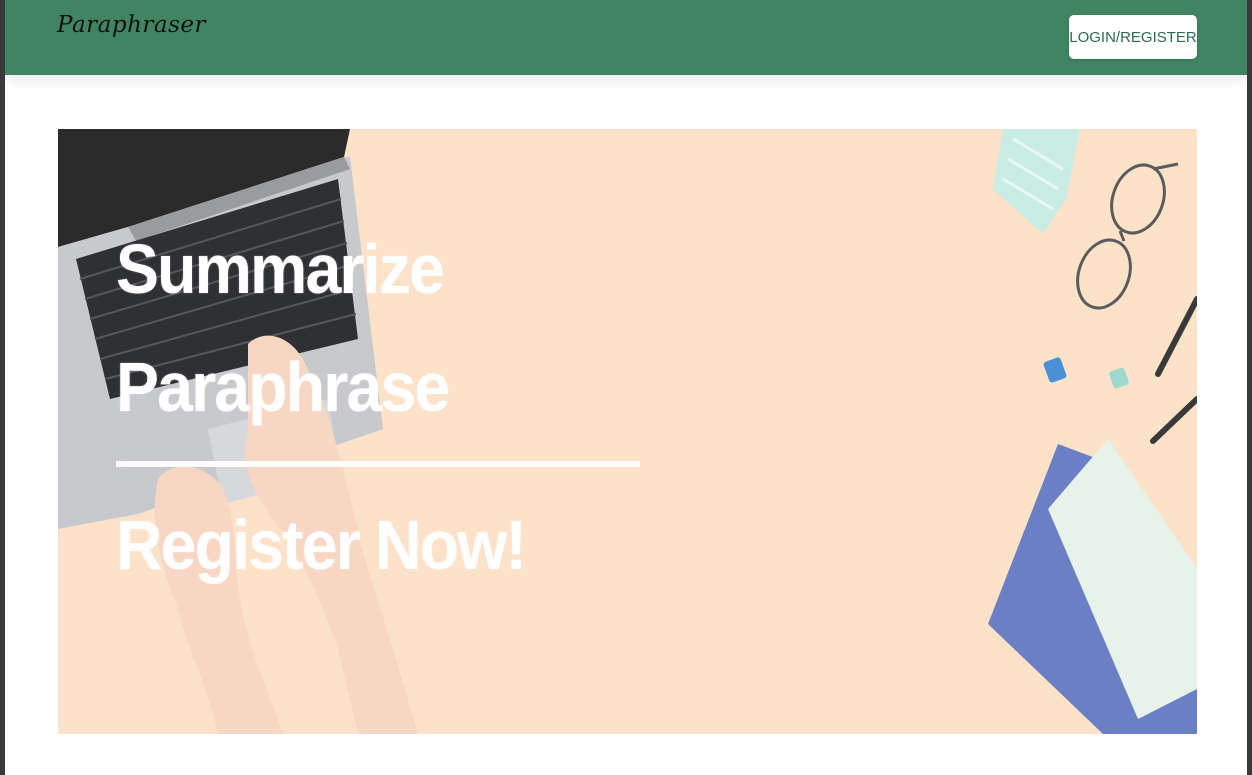  Describe the element at coordinates (378, 464) in the screenshot. I see `hero-divider` at that location.